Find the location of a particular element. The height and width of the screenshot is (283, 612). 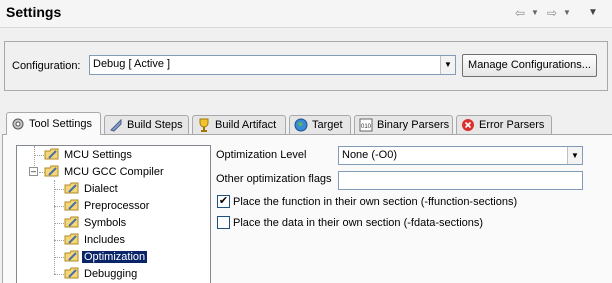

tree-item-label: MCU GCC Compiler is located at coordinates (114, 172).